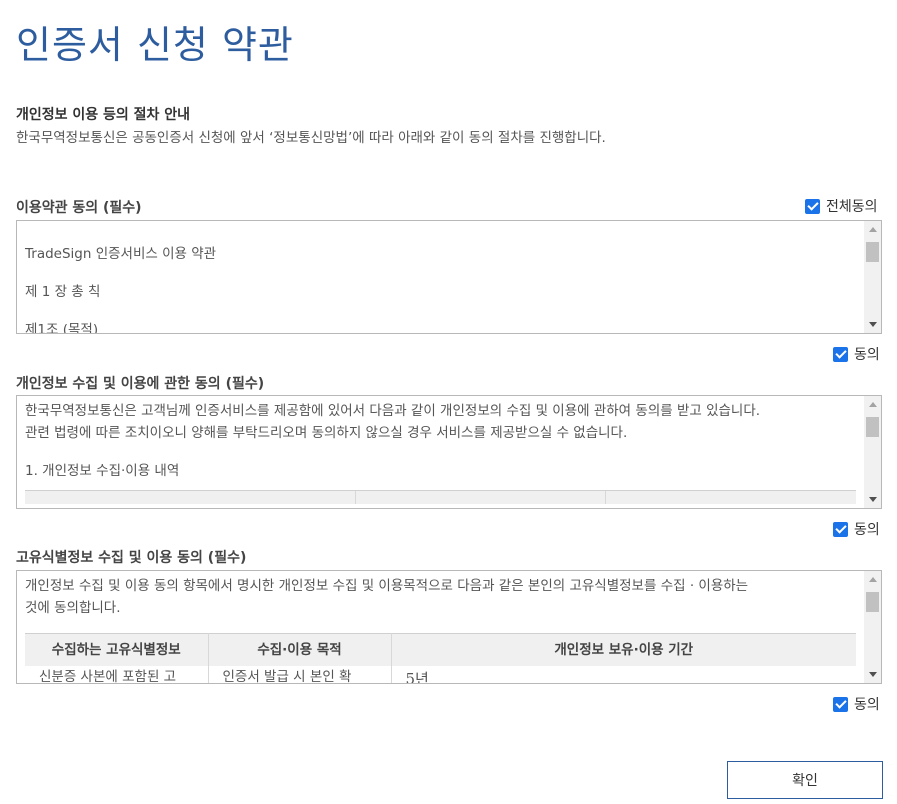 The width and height of the screenshot is (897, 804). Describe the element at coordinates (103, 115) in the screenshot. I see `intro-heading: 개인정보 이용 등의 절차 안내` at that location.